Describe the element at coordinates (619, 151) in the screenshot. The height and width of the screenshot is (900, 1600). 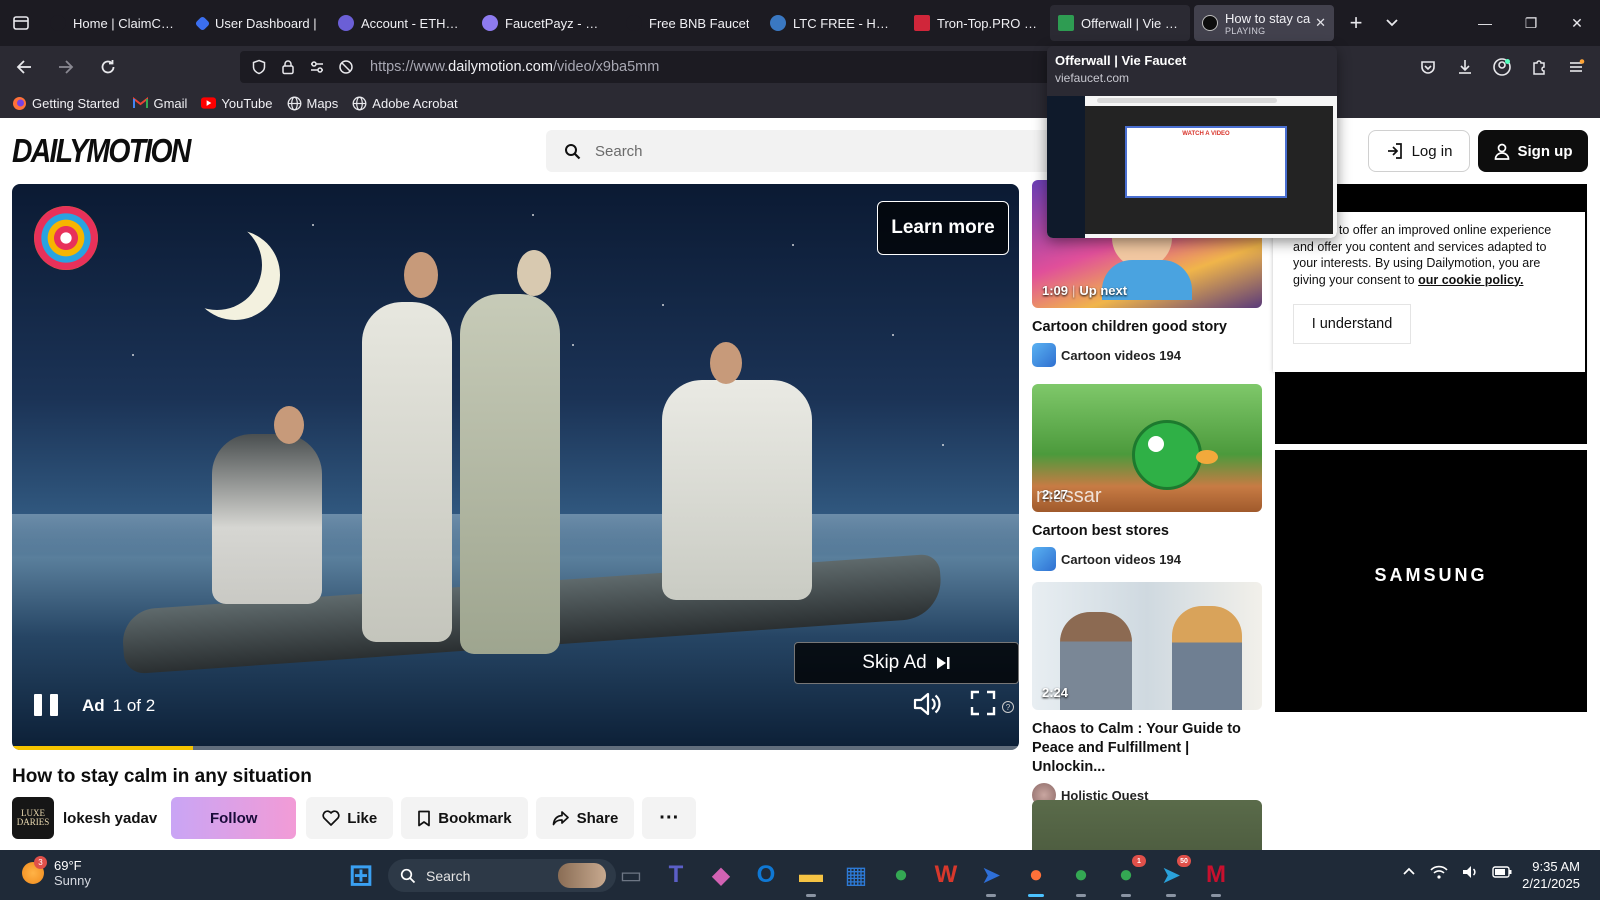
I see `search-placeholder: Search` at that location.